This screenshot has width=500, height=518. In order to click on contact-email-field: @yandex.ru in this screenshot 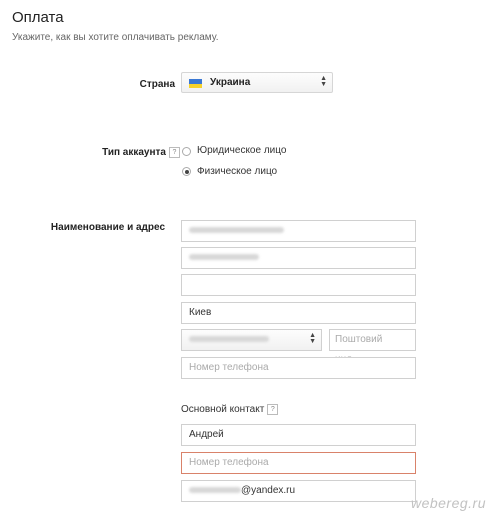, I will do `click(298, 491)`.